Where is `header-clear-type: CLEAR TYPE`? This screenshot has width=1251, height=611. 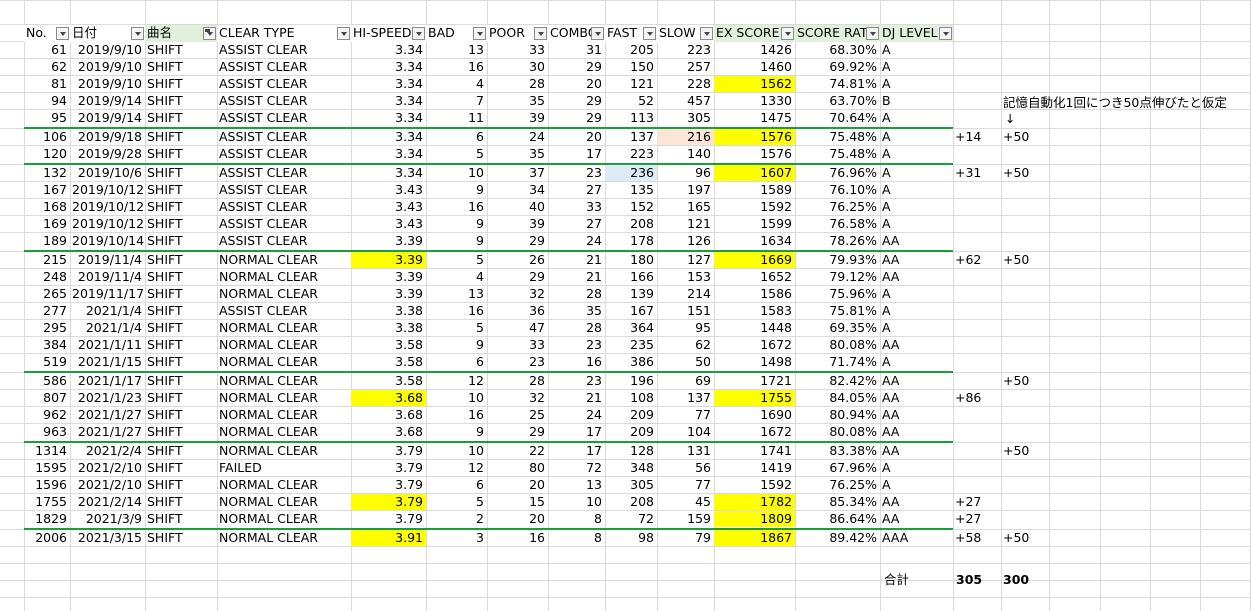
header-clear-type: CLEAR TYPE is located at coordinates (284, 33).